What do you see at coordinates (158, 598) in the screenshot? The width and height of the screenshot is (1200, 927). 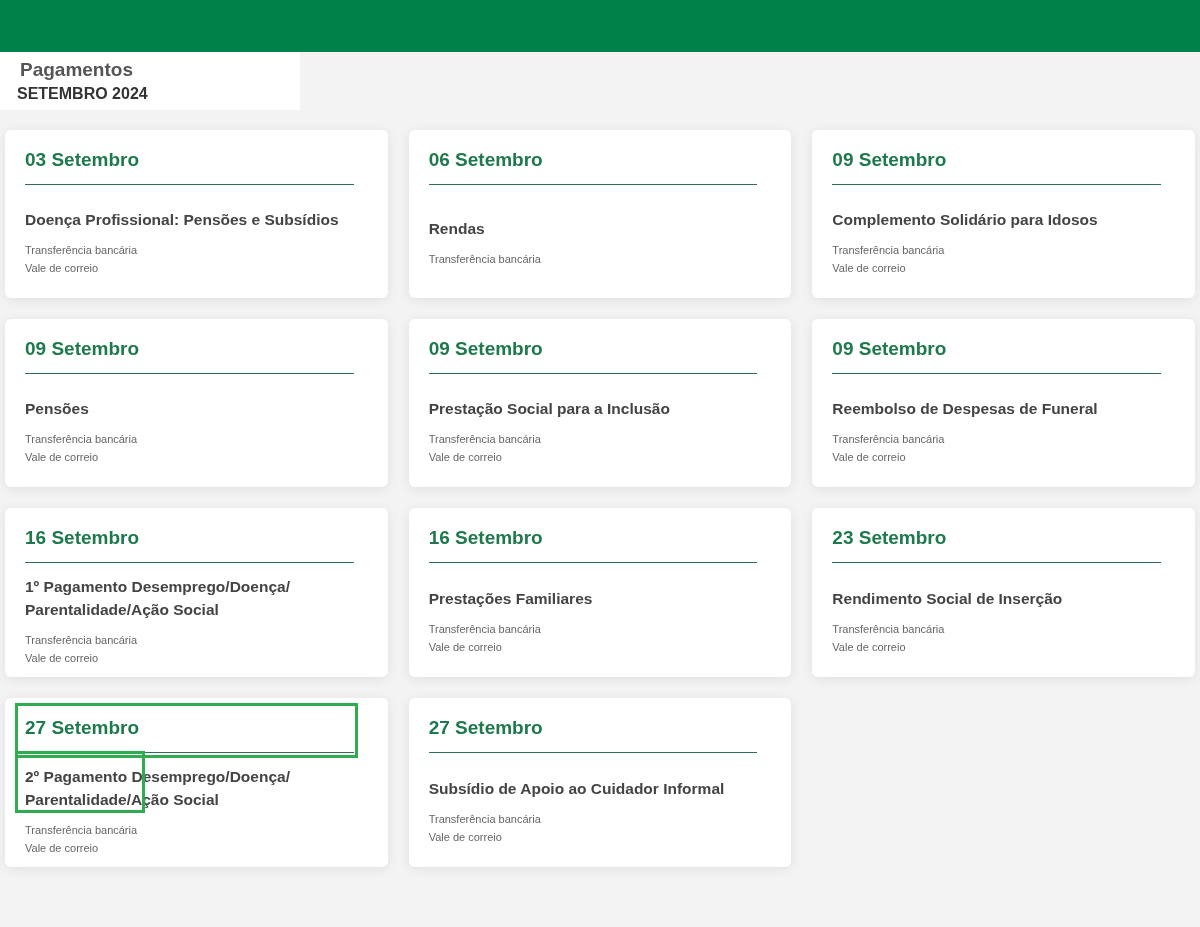 I see `benefit-title: 1º Pagamento Desemprego/Doença/ Parentalidade/Ação Social` at bounding box center [158, 598].